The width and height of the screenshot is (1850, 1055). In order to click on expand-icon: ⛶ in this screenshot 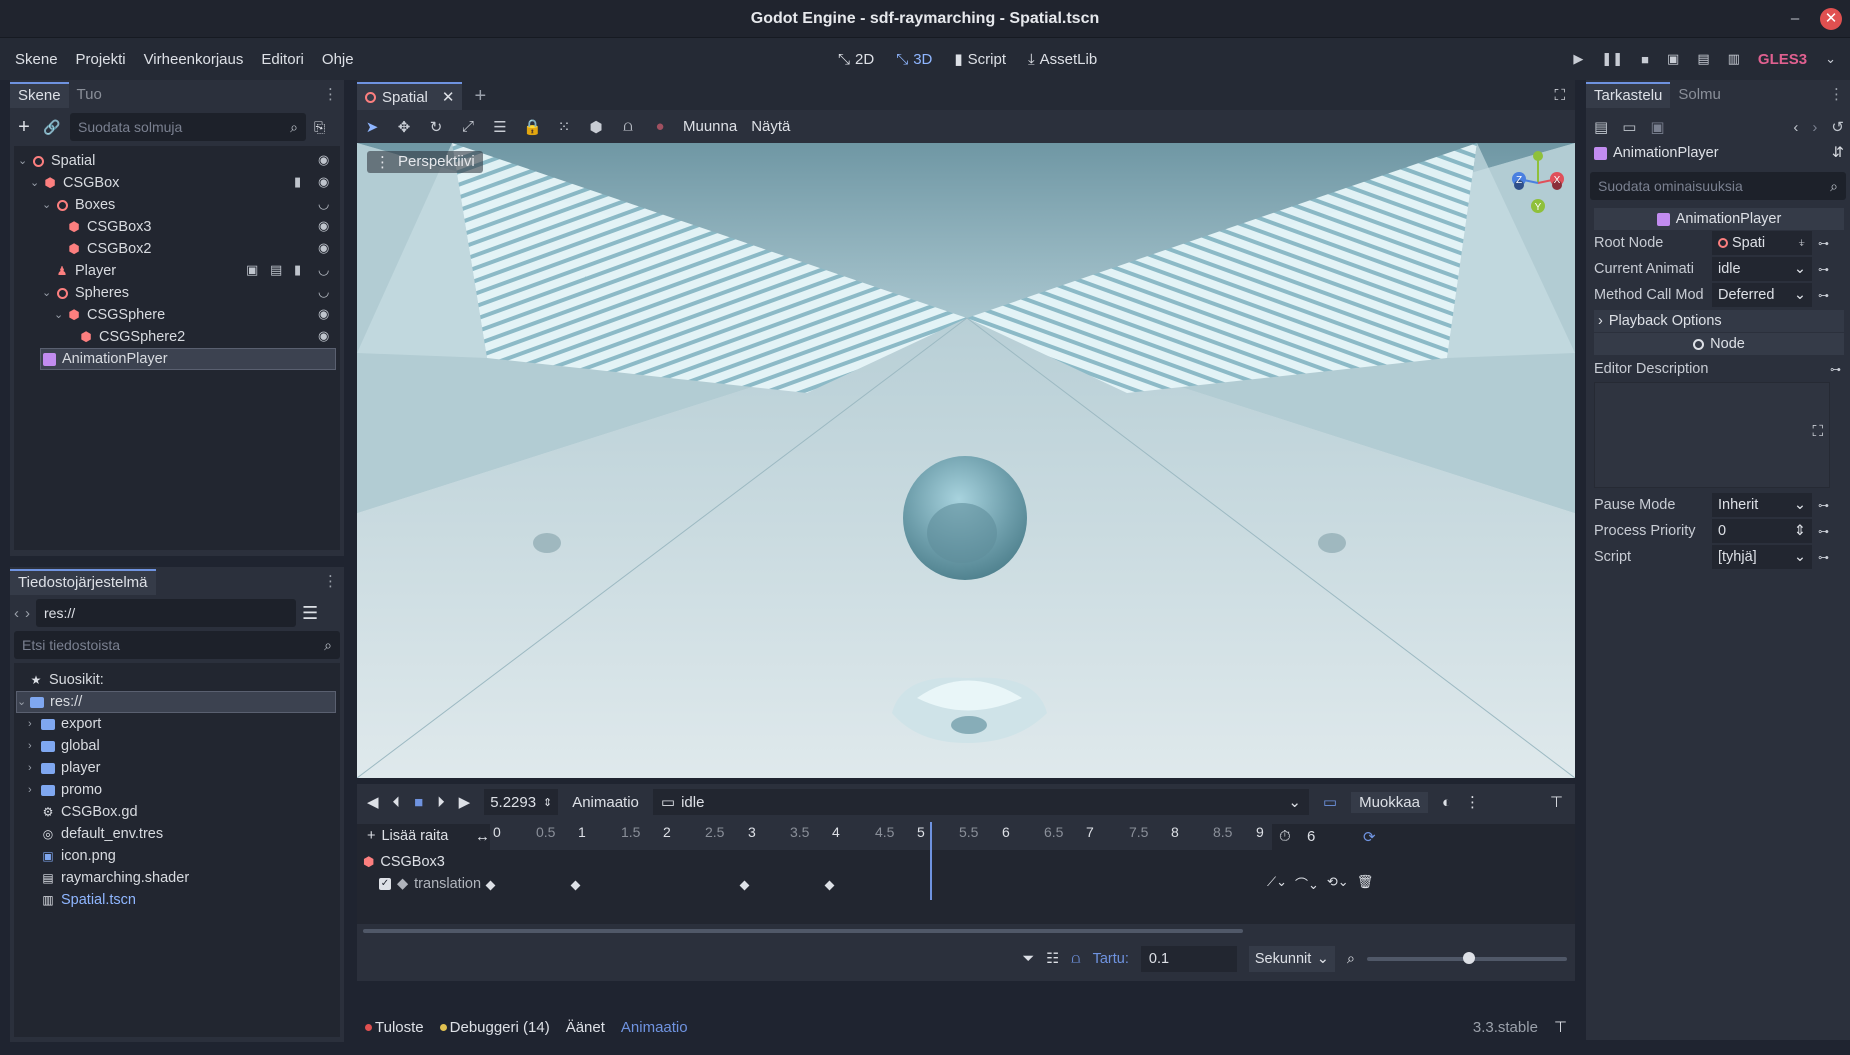, I will do `click(1817, 431)`.